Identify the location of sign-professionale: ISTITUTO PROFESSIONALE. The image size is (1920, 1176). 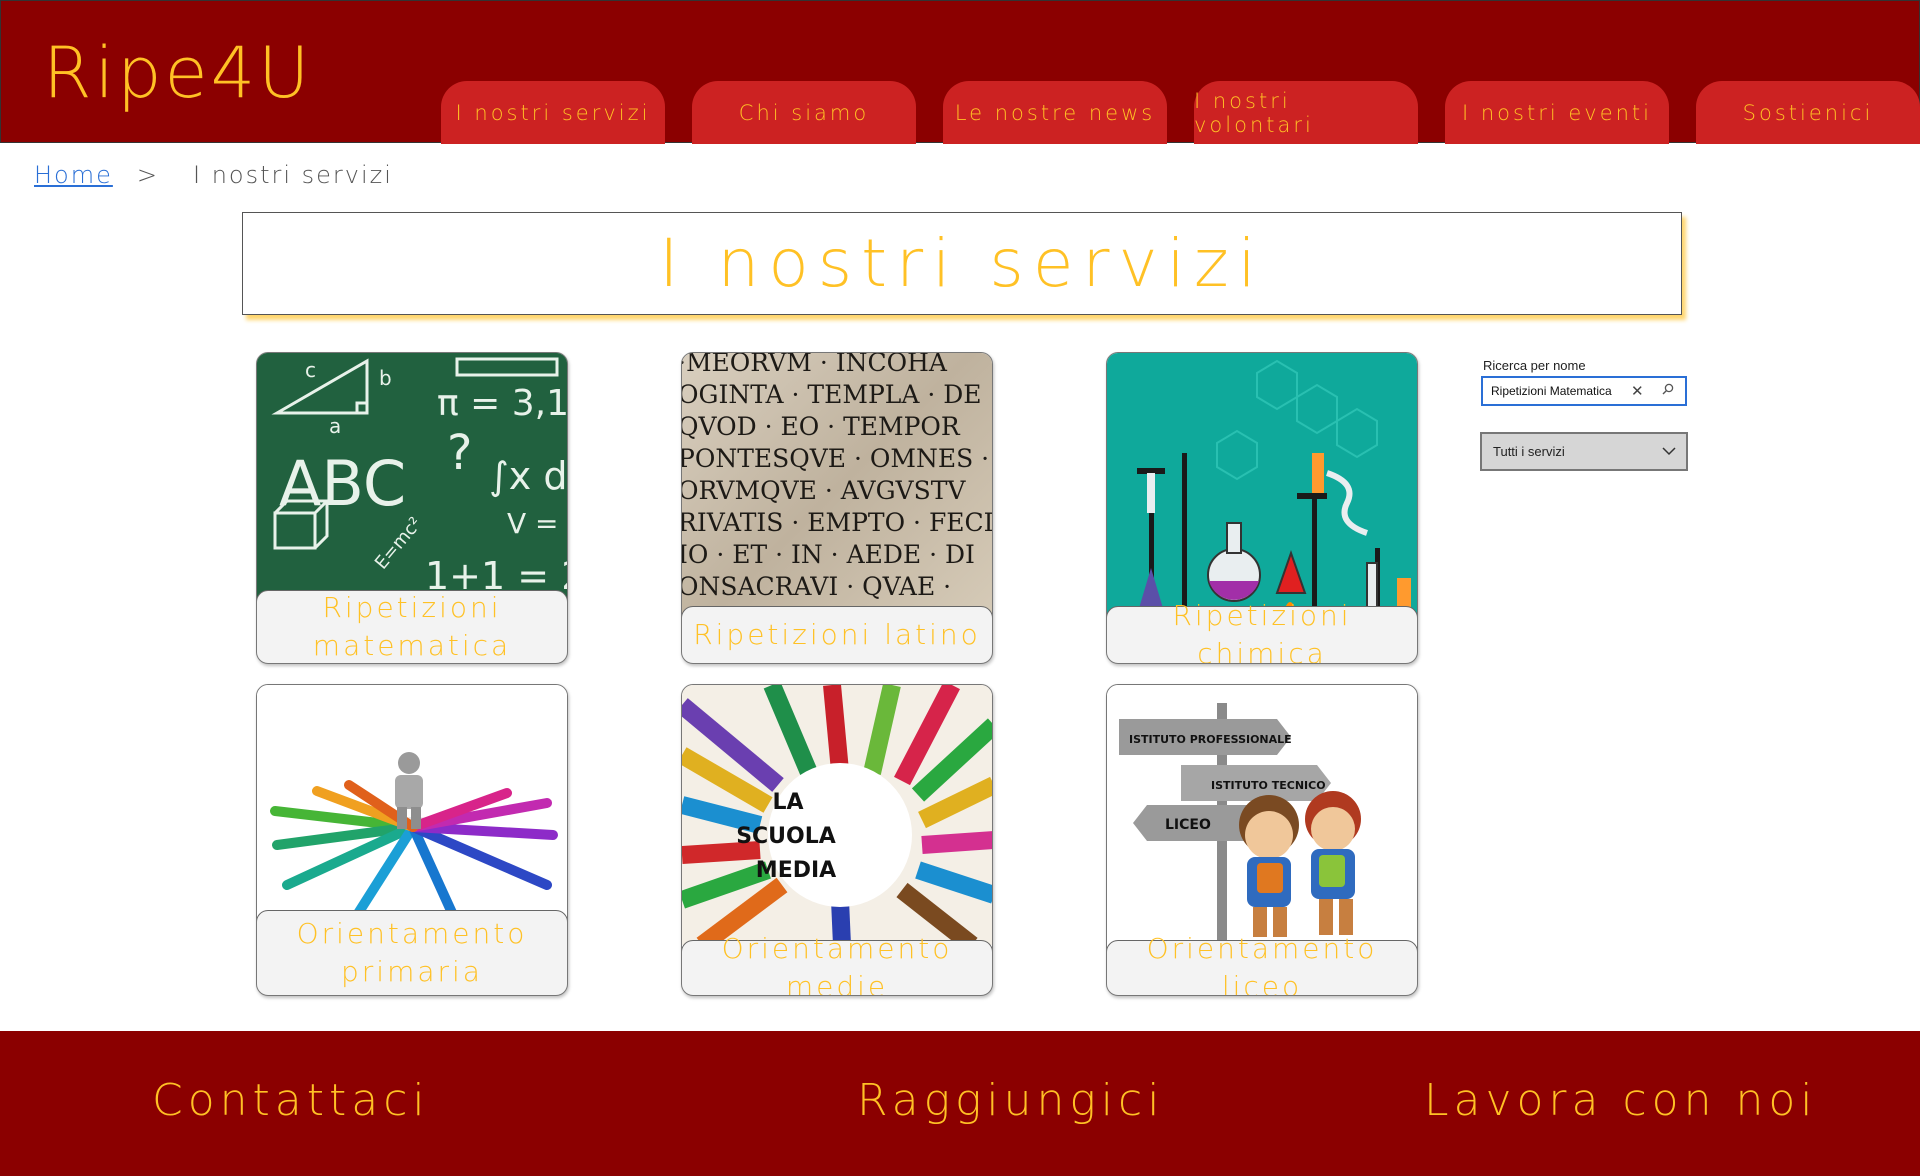
(1210, 739).